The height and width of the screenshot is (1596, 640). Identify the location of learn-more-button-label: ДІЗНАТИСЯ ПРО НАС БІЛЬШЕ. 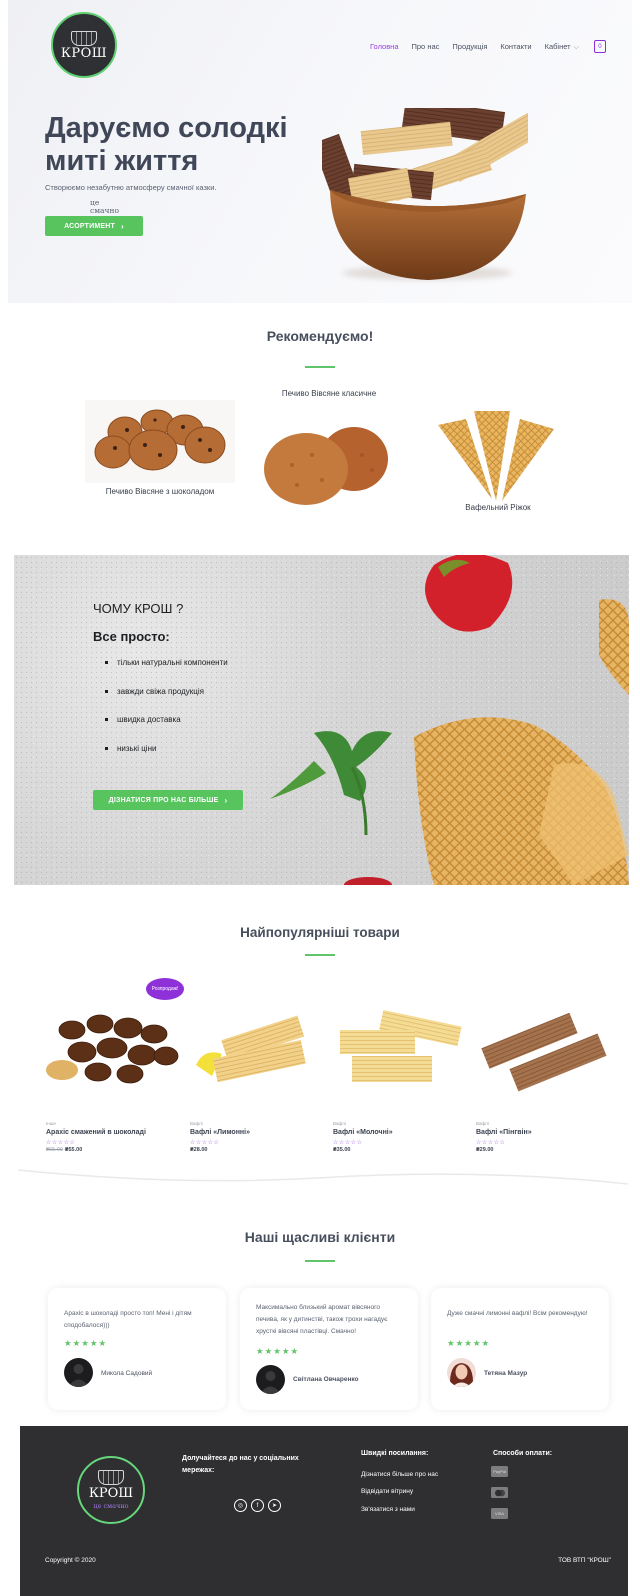
(163, 800).